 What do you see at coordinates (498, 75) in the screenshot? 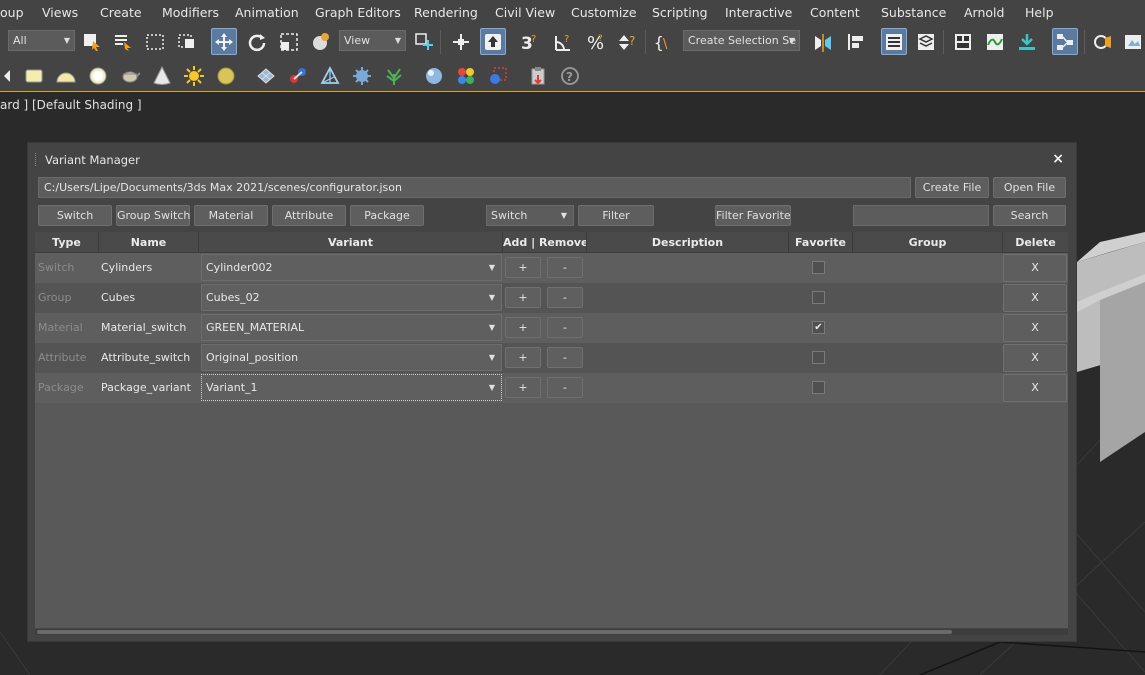
I see `render-region-icon` at bounding box center [498, 75].